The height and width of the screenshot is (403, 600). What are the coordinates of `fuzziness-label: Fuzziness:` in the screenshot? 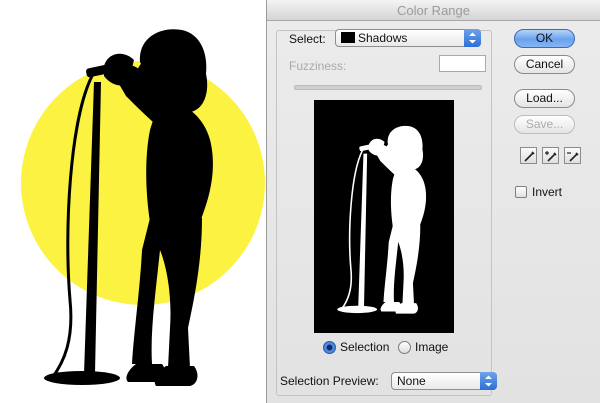 It's located at (318, 66).